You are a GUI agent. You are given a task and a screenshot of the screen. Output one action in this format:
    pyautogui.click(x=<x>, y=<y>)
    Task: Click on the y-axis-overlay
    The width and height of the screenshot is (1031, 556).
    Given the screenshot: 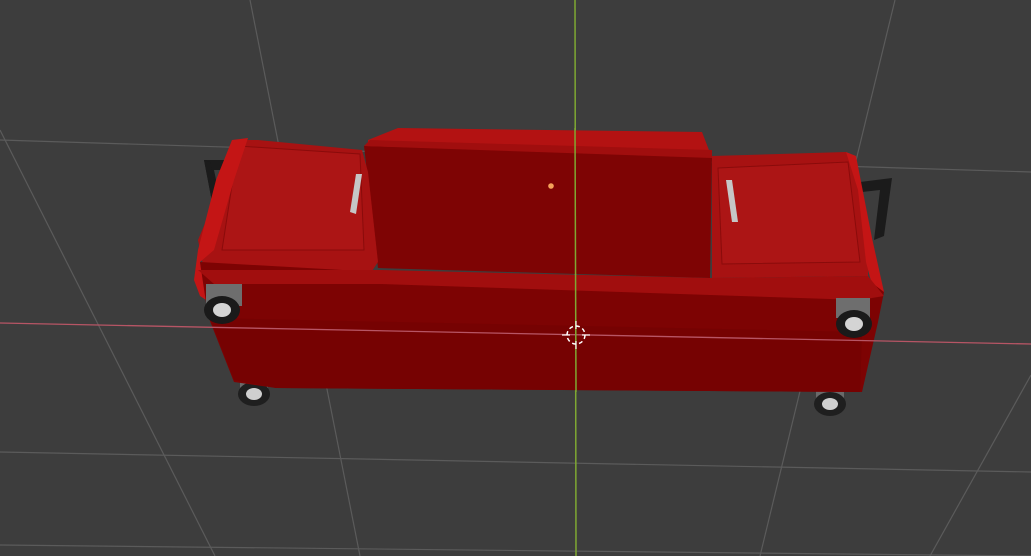 What is the action you would take?
    pyautogui.click(x=575, y=260)
    